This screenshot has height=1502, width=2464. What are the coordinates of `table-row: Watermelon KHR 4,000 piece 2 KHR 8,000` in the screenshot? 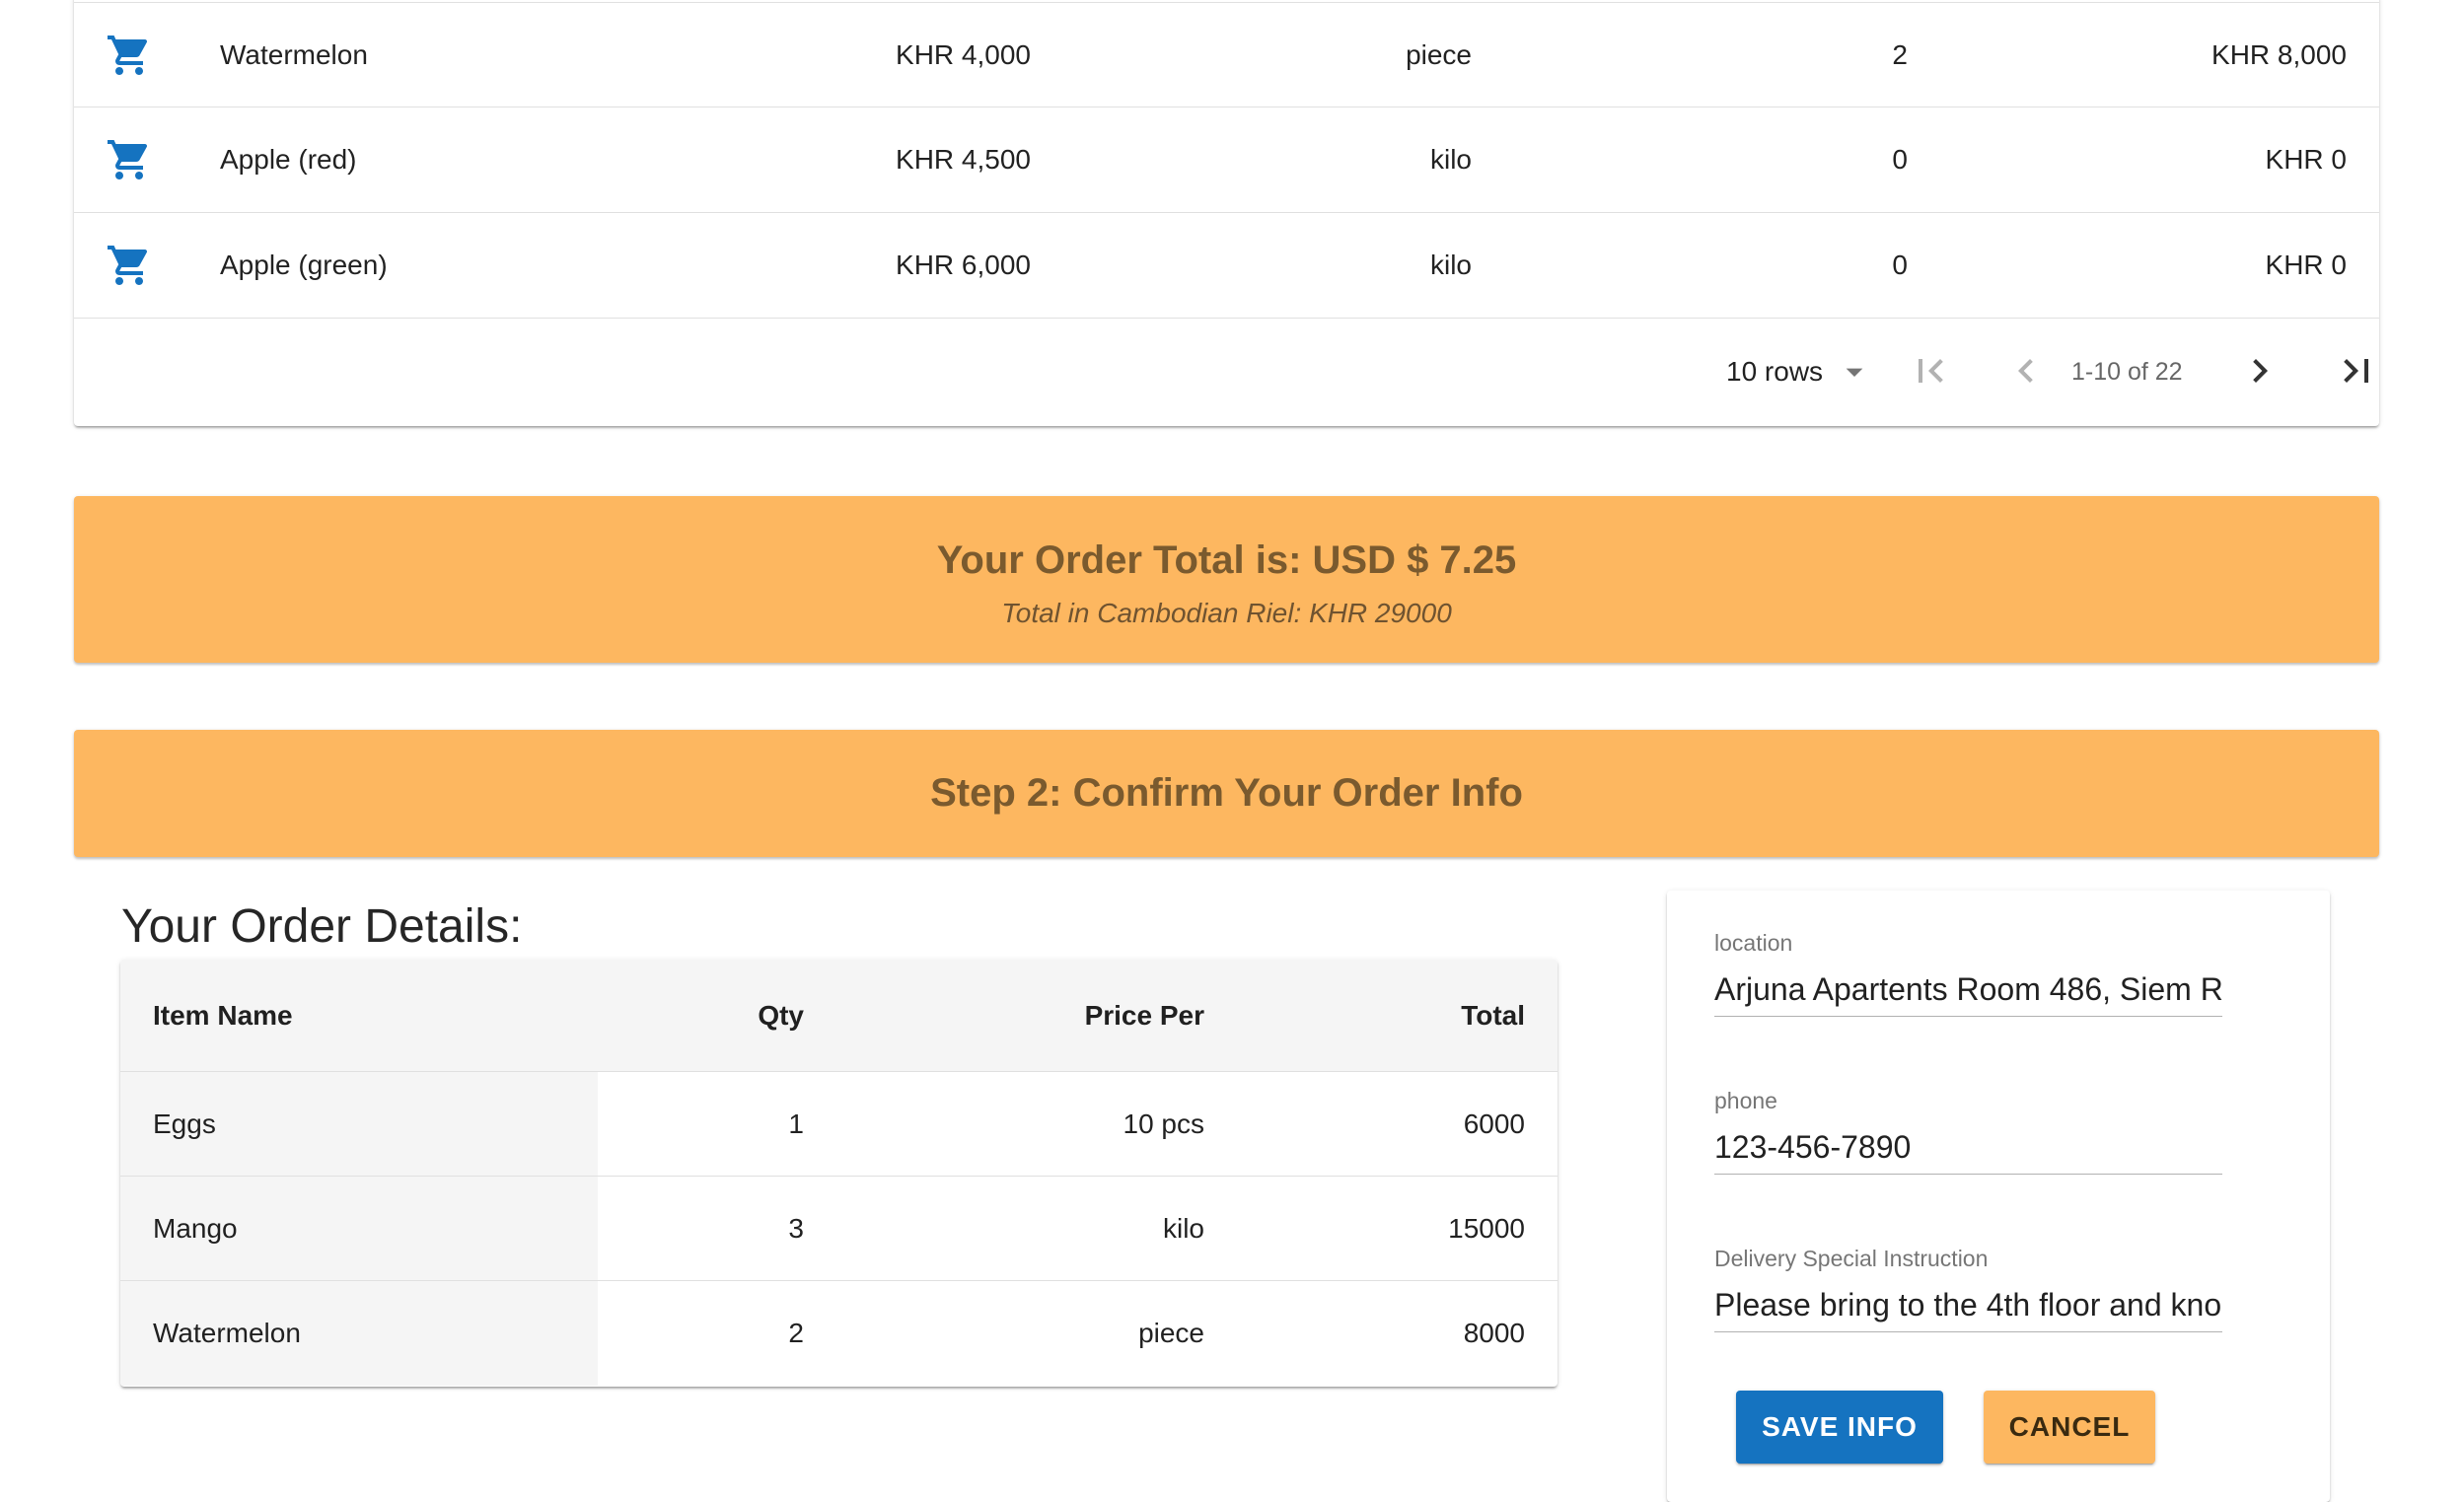 It's located at (1226, 55).